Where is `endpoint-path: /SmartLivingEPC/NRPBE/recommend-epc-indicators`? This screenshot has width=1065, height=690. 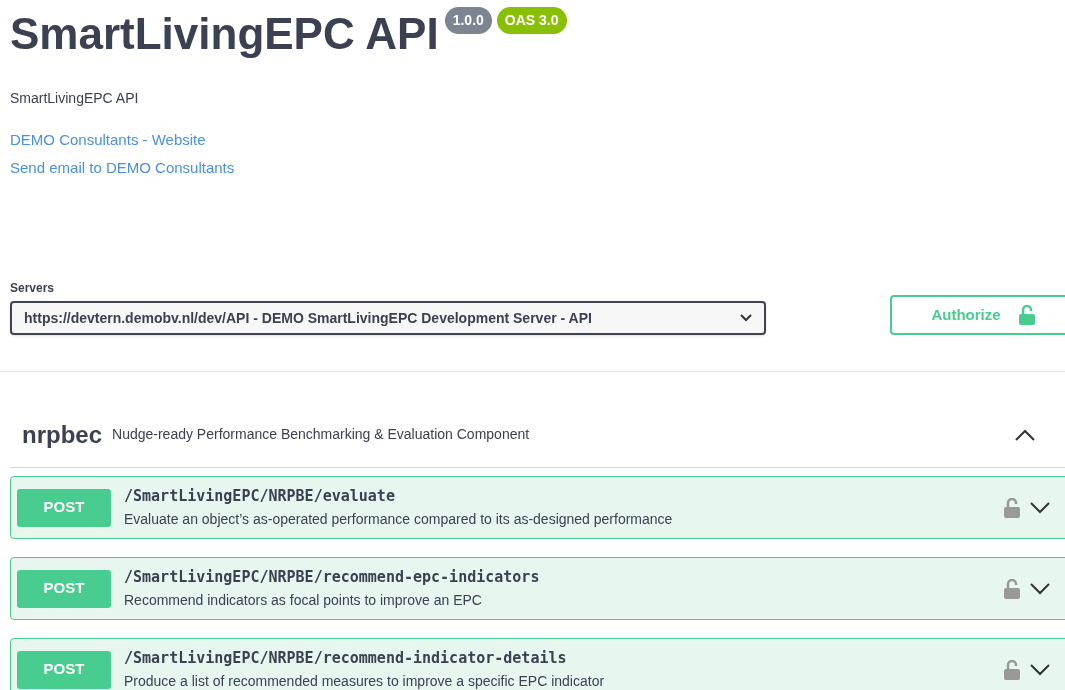 endpoint-path: /SmartLivingEPC/NRPBE/recommend-epc-indicators is located at coordinates (332, 577).